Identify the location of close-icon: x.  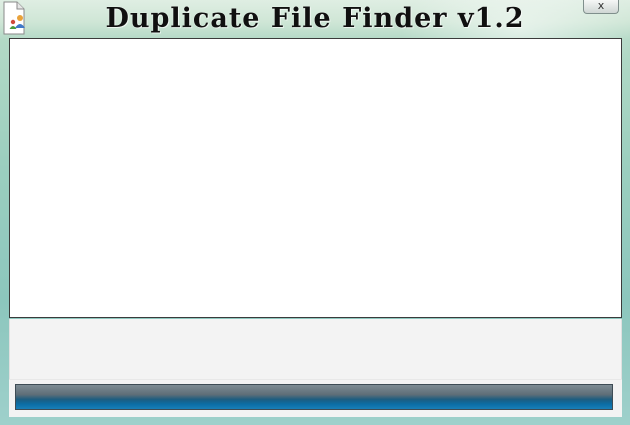
(601, 6).